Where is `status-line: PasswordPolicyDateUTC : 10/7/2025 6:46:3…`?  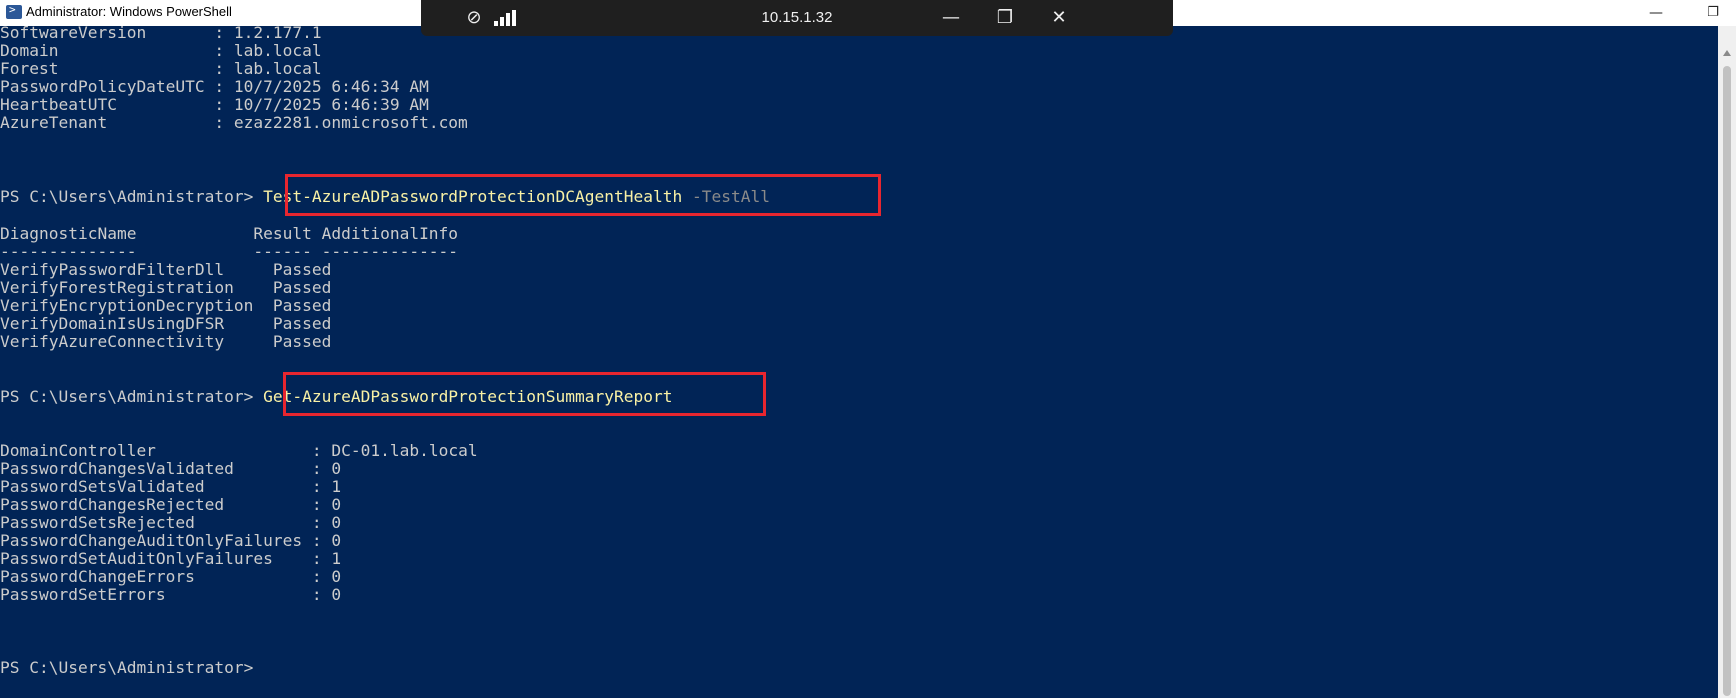 status-line: PasswordPolicyDateUTC : 10/7/2025 6:46:3… is located at coordinates (214, 86).